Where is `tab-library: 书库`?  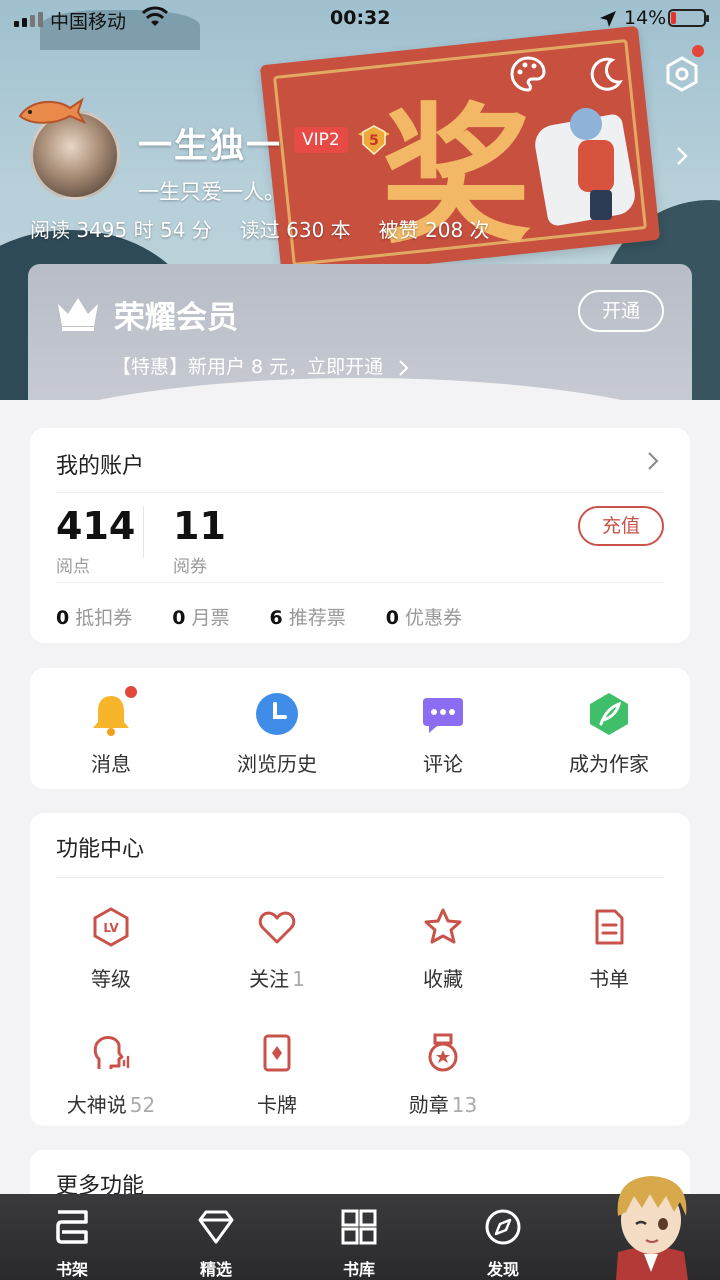
tab-library: 书库 is located at coordinates (359, 1244).